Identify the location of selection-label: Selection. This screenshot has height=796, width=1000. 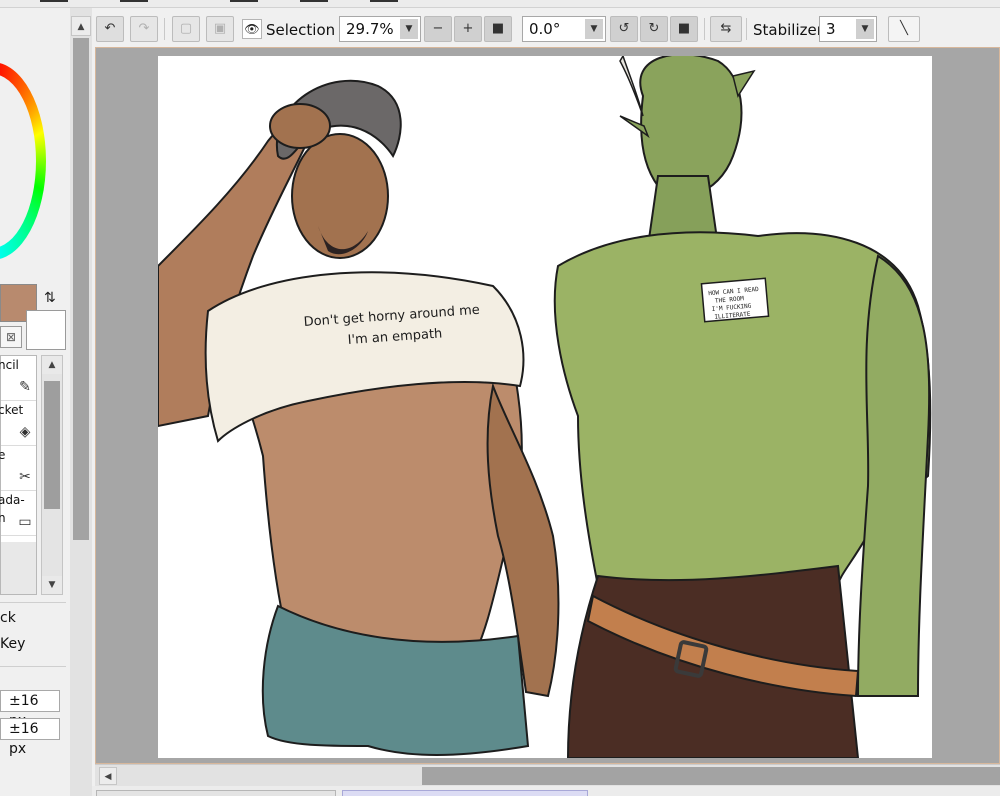
(301, 30).